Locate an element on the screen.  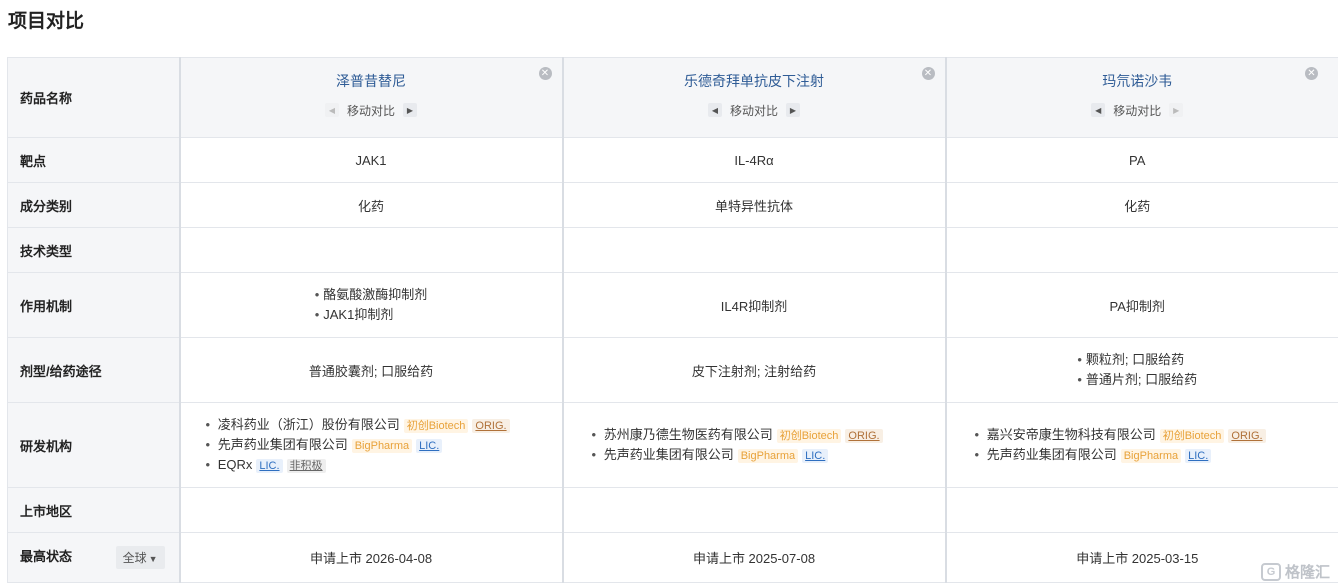
composition-cell: 单特异性抗体 is located at coordinates (753, 205).